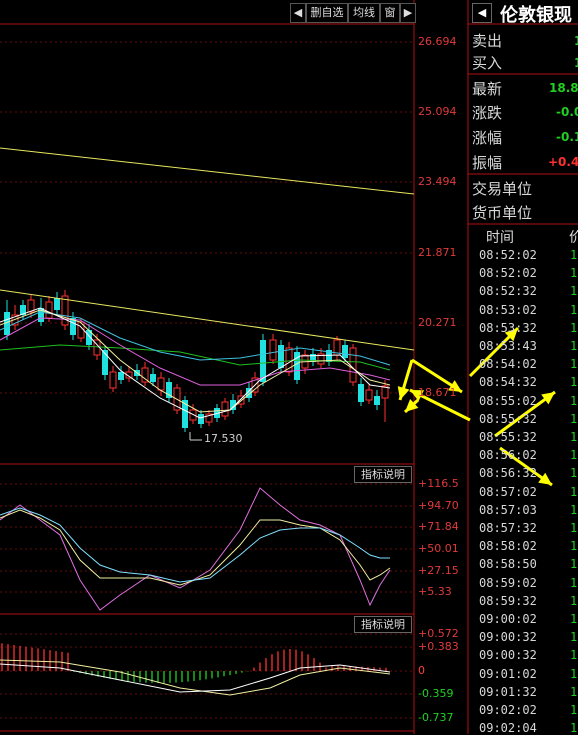  What do you see at coordinates (436, 717) in the screenshot?
I see `macd-axis-label: -0.737` at bounding box center [436, 717].